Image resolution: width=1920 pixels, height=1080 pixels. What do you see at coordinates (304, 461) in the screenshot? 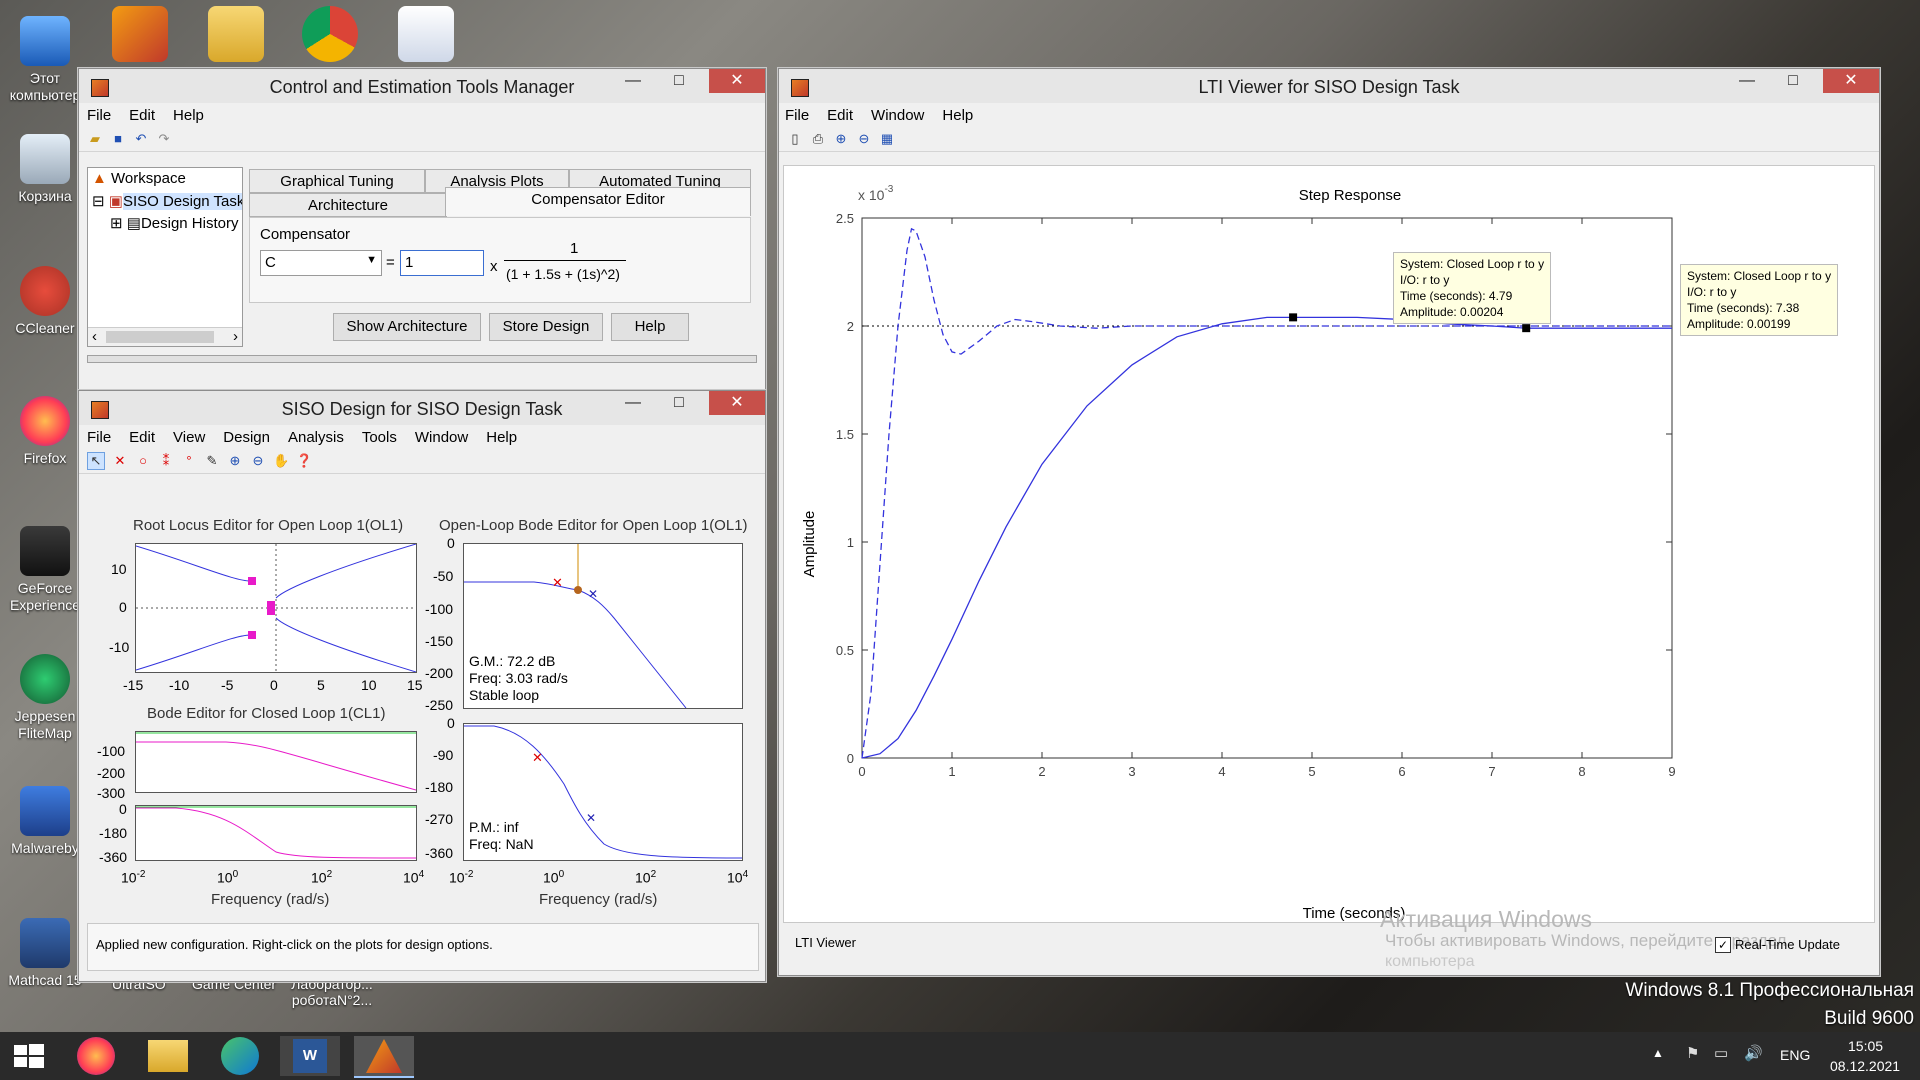
I see `help-pointer-icon: ❓` at bounding box center [304, 461].